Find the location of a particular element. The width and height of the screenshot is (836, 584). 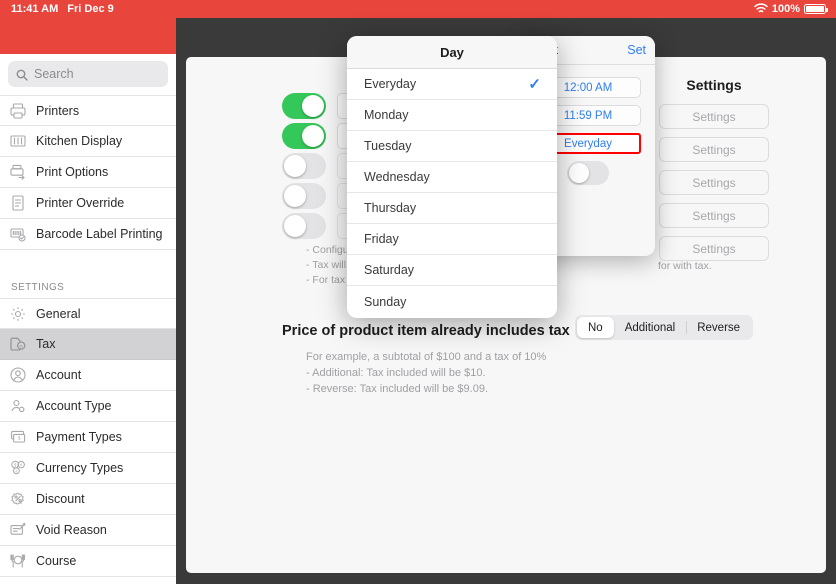

sidebar-item-label: Printer Override is located at coordinates (80, 203).